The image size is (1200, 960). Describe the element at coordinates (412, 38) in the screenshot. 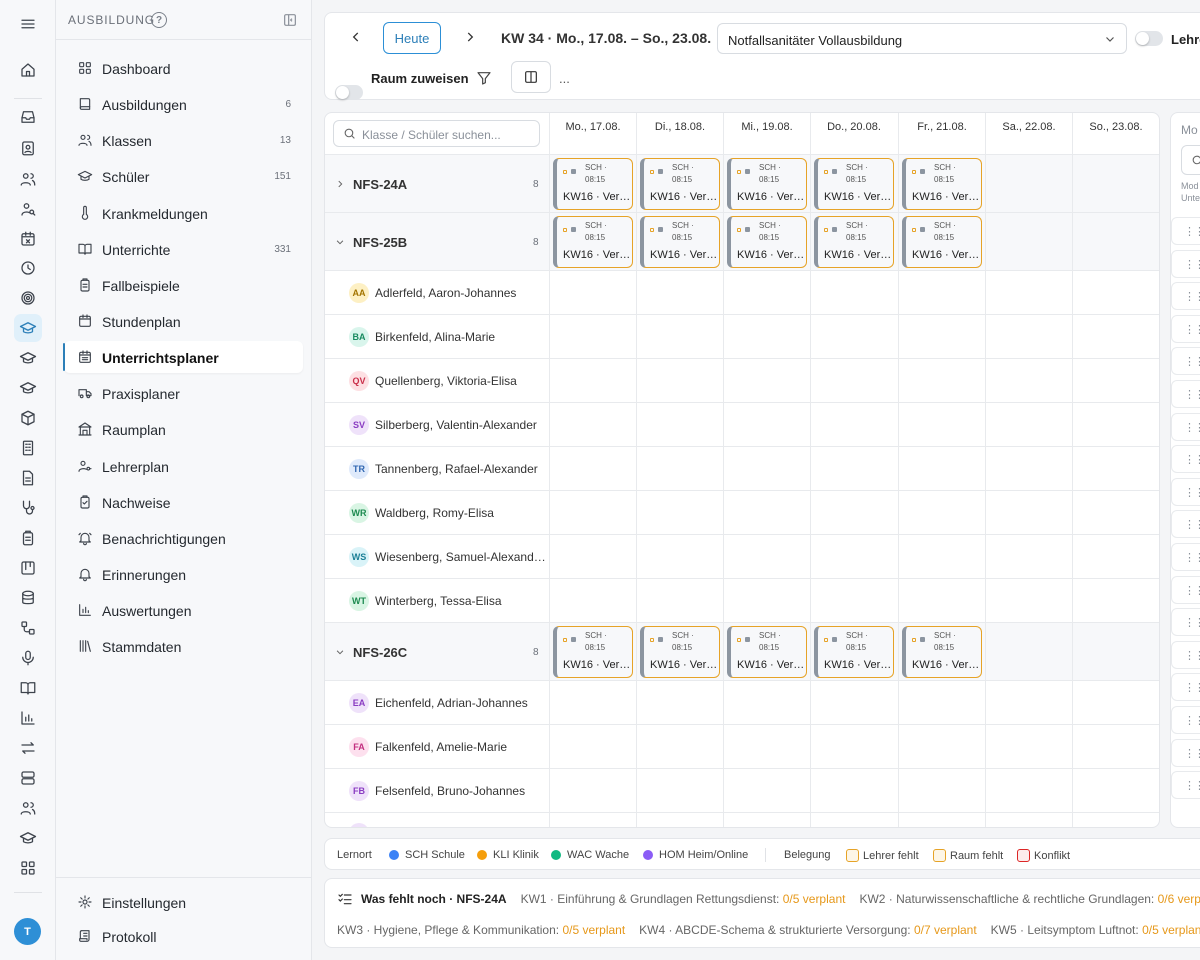

I see `today-button: Heute` at that location.